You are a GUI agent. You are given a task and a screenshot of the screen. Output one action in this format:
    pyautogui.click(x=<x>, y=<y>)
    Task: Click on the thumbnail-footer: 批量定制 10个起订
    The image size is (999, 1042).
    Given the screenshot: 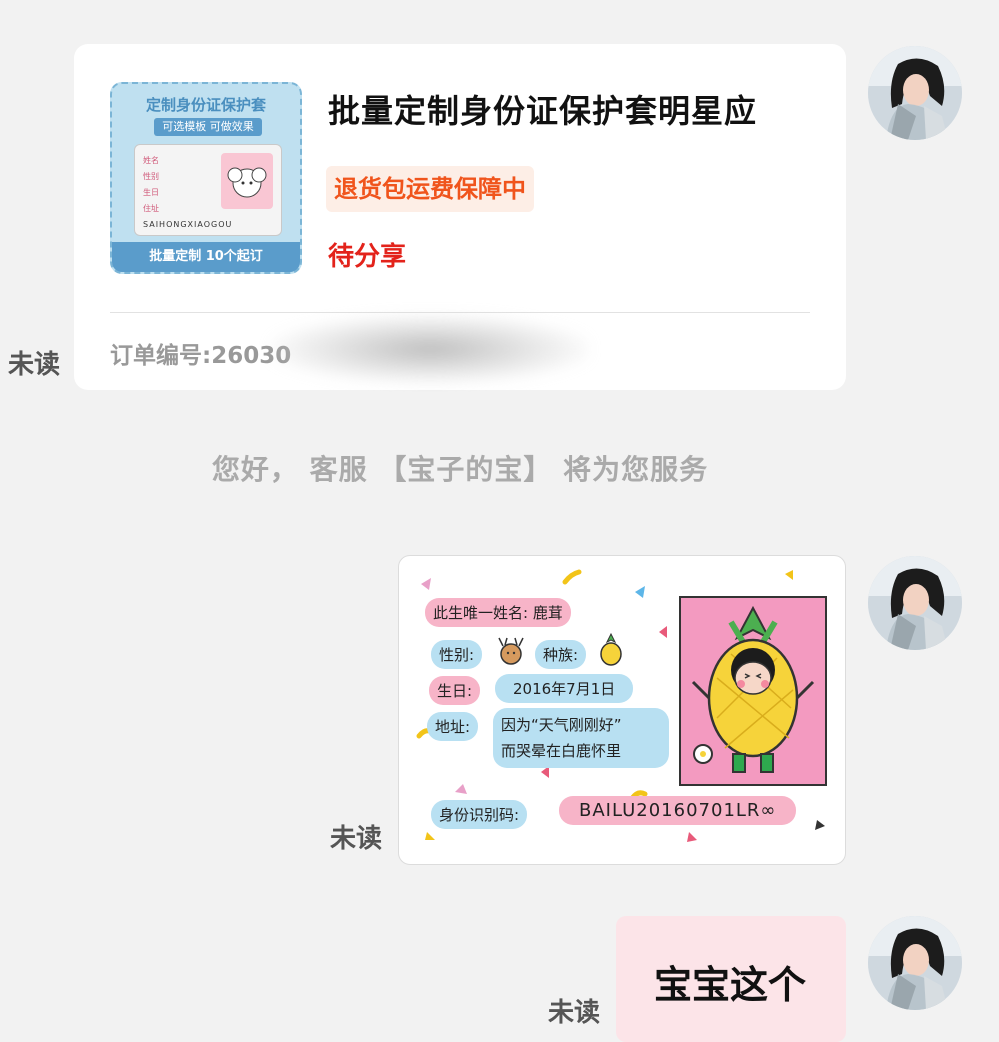 What is the action you would take?
    pyautogui.click(x=206, y=257)
    